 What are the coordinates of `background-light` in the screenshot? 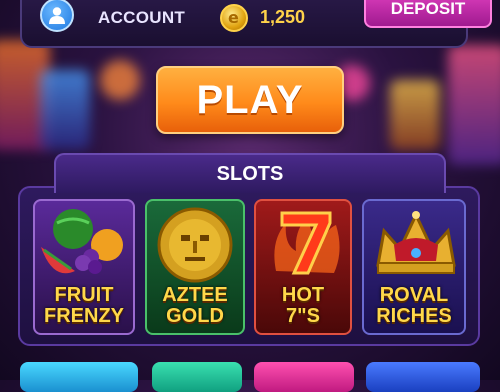 It's located at (120, 80).